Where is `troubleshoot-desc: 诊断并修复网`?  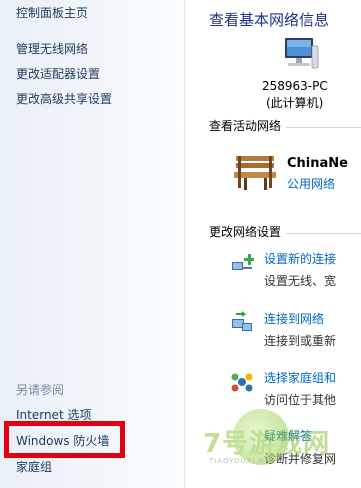 troubleshoot-desc: 诊断并修复网 is located at coordinates (300, 459).